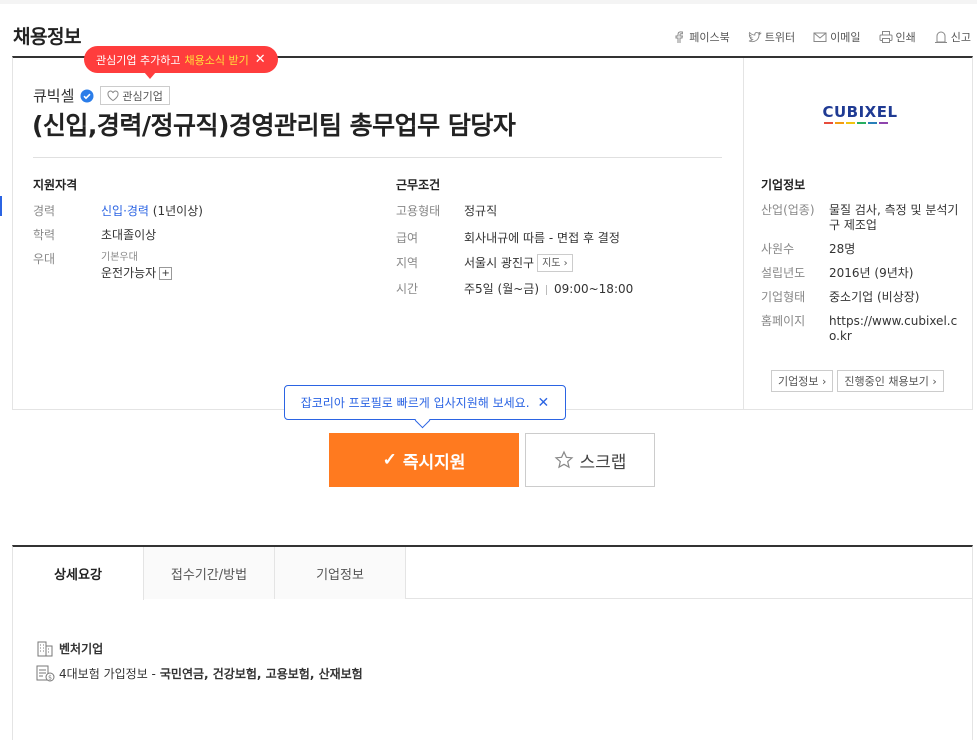 This screenshot has width=977, height=740. What do you see at coordinates (418, 211) in the screenshot?
I see `employment-type-label: 고용형태` at bounding box center [418, 211].